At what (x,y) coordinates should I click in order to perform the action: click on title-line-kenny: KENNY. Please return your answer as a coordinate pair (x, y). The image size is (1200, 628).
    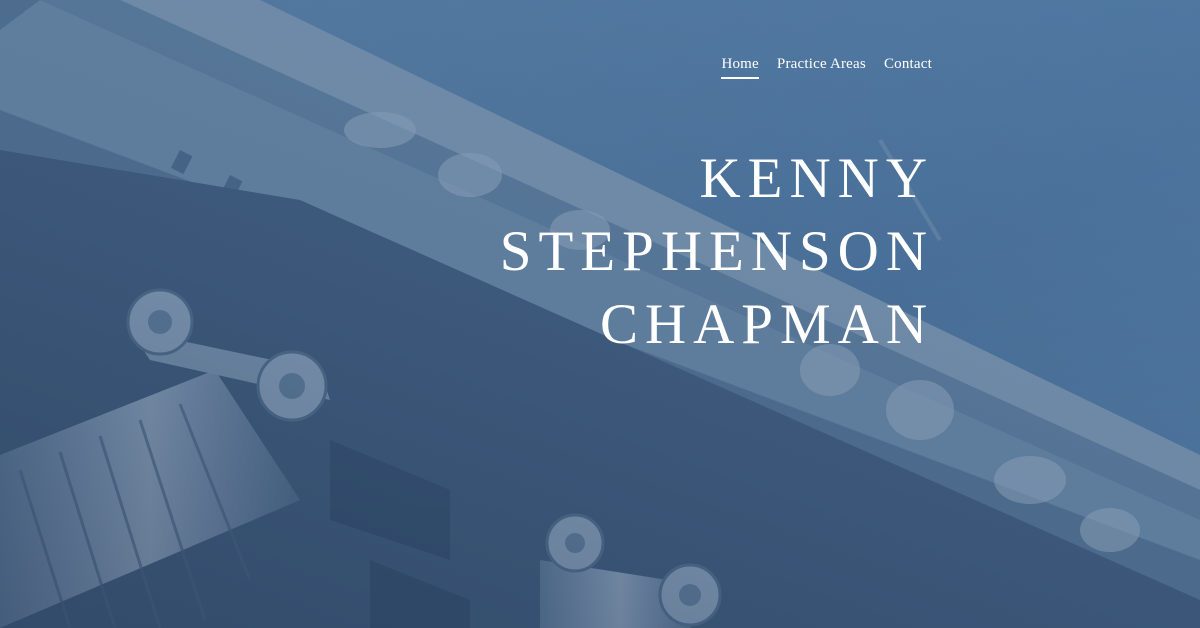
    Looking at the image, I should click on (816, 178).